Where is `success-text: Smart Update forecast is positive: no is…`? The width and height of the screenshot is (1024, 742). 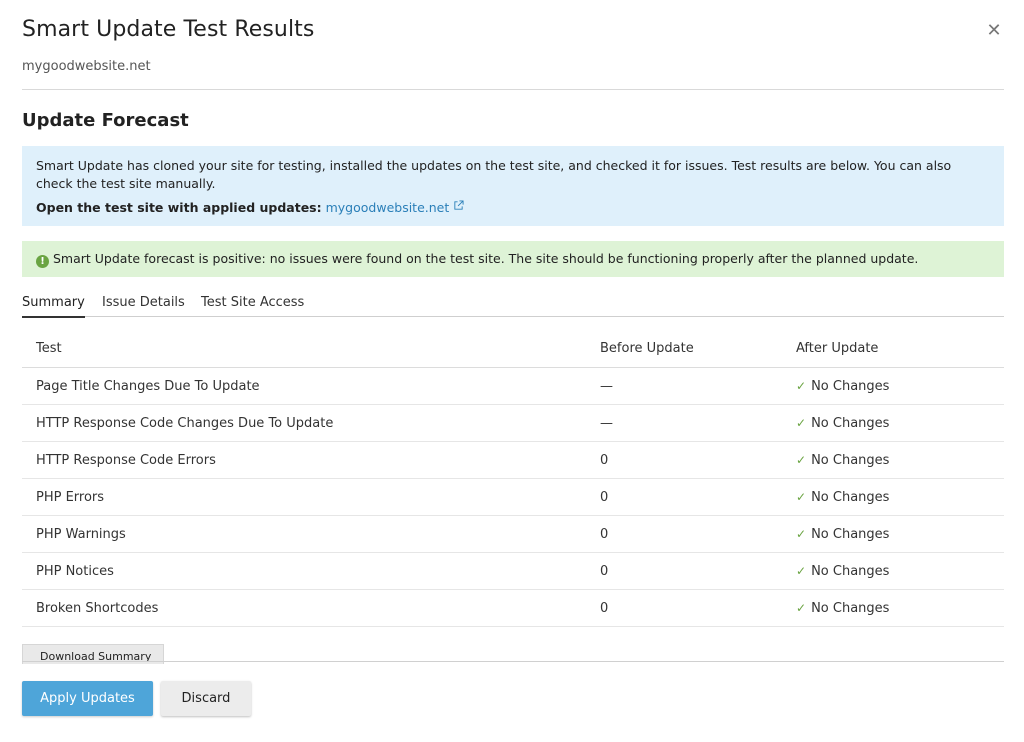 success-text: Smart Update forecast is positive: no is… is located at coordinates (486, 258).